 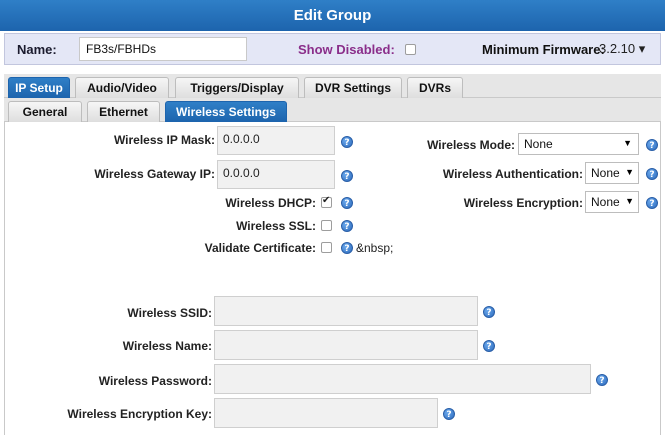 What do you see at coordinates (435, 87) in the screenshot?
I see `tab-dvrs: DVRs` at bounding box center [435, 87].